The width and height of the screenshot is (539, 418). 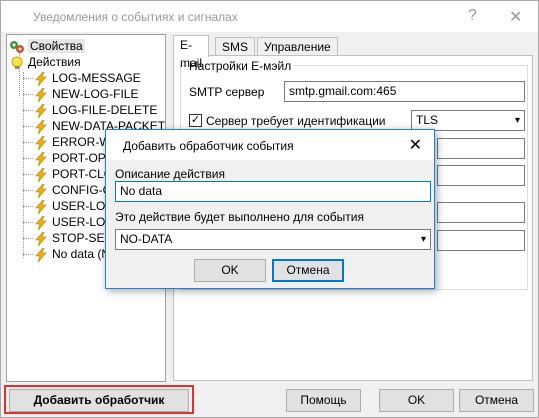 I want to click on close-icon: ✕, so click(x=515, y=17).